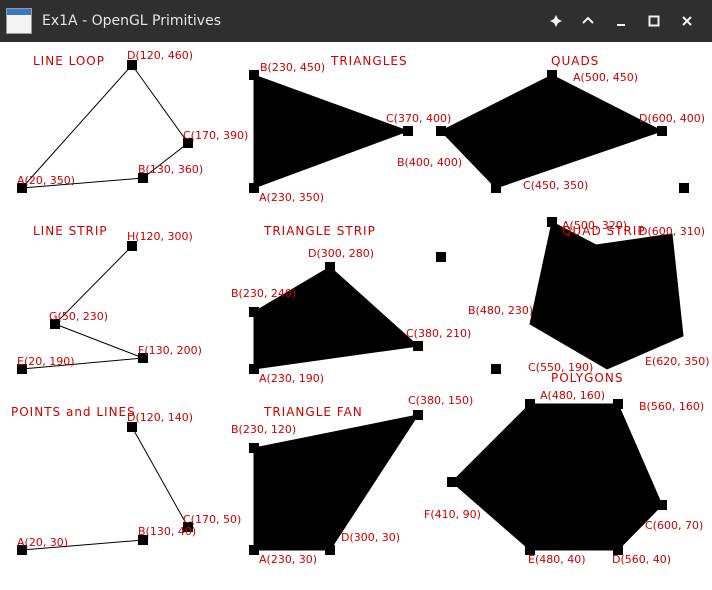 The image size is (712, 590). Describe the element at coordinates (19, 21) in the screenshot. I see `app-window-icon` at that location.